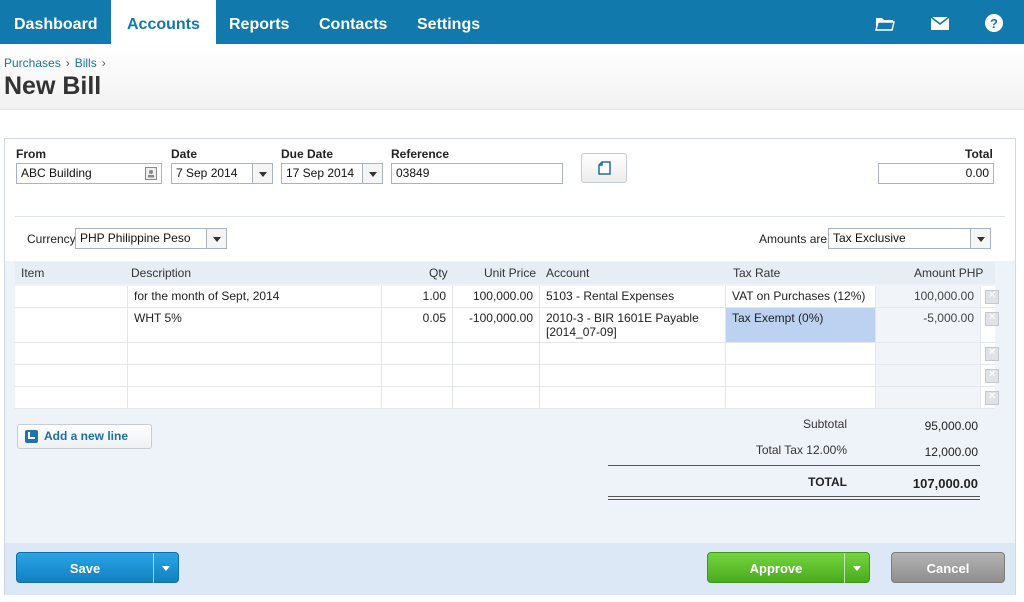  What do you see at coordinates (909, 238) in the screenshot?
I see `amounts-are-select: Tax Exclusive` at bounding box center [909, 238].